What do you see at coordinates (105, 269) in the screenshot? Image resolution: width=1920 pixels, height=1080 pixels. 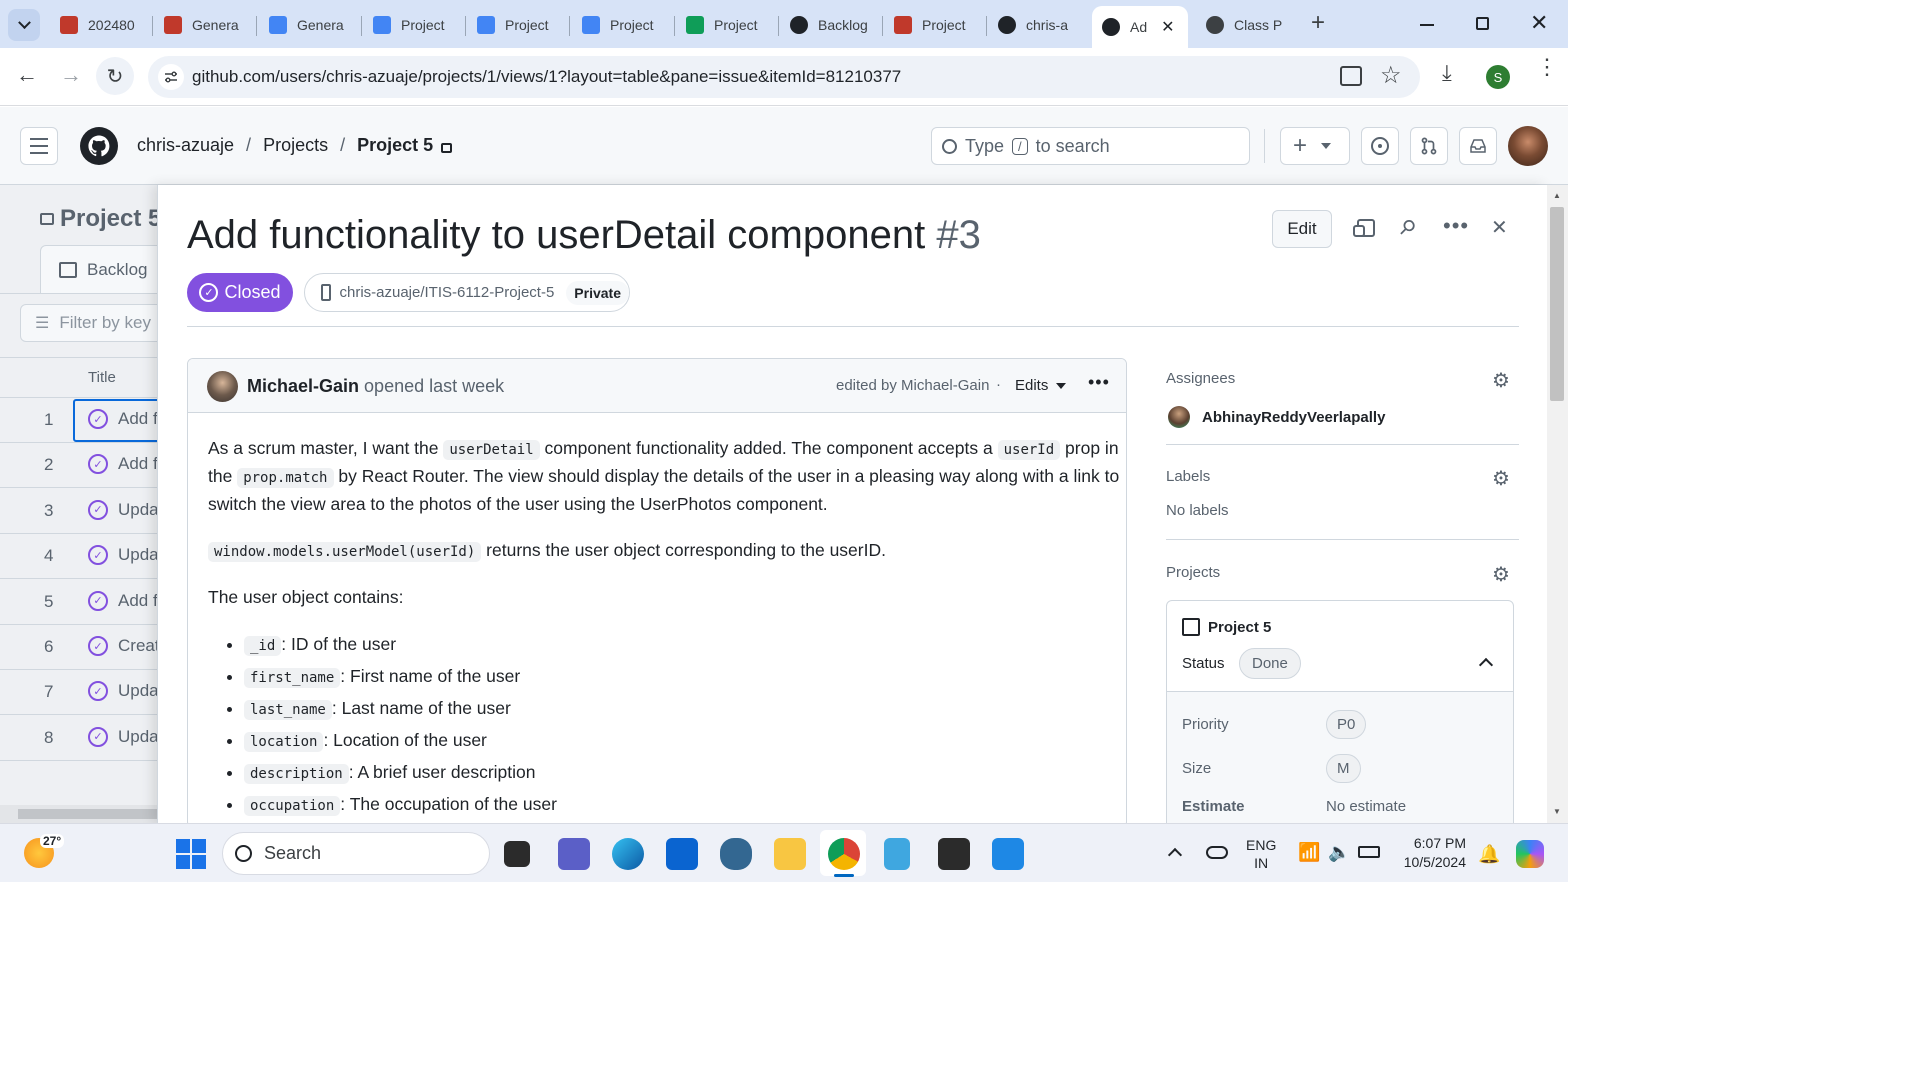 I see `view-tab-backlog: Backlog` at bounding box center [105, 269].